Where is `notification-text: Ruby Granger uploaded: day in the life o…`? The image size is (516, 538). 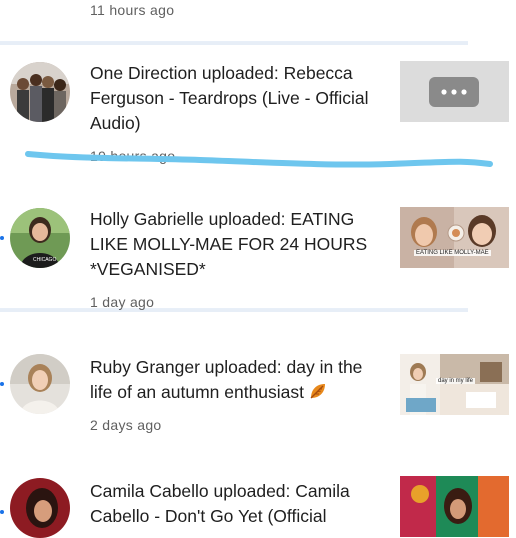 notification-text: Ruby Granger uploaded: day in the life o… is located at coordinates (236, 381).